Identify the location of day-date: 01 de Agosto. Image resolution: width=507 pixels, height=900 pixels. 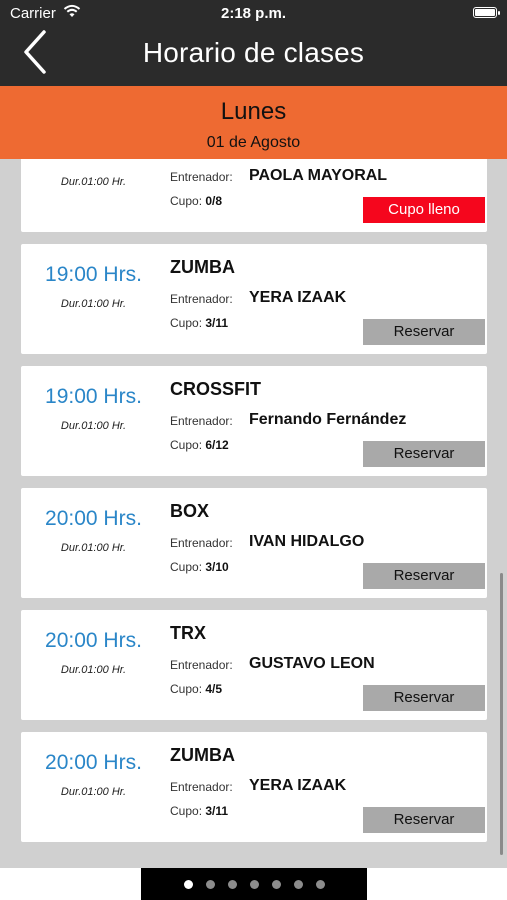
(253, 142).